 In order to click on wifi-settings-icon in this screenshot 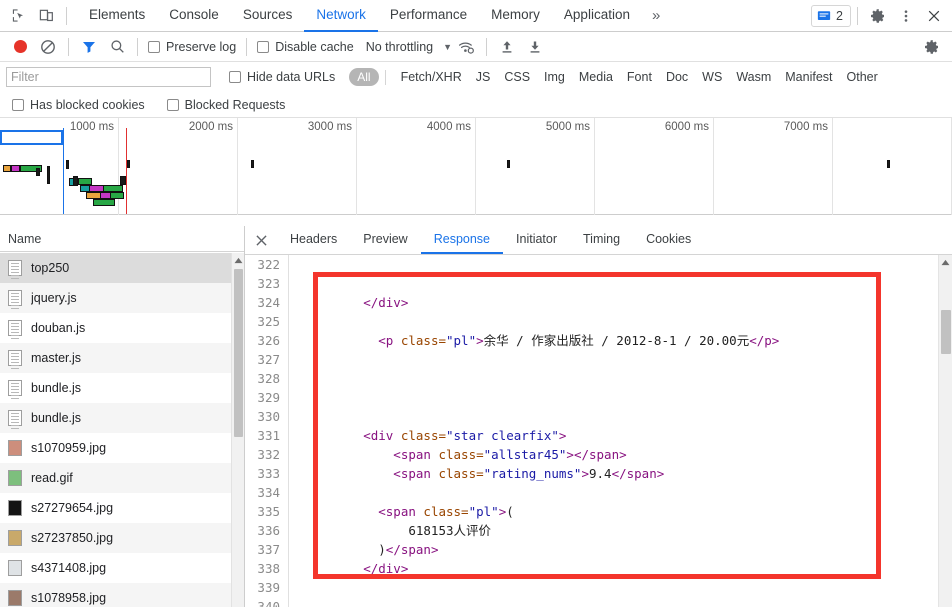, I will do `click(466, 47)`.